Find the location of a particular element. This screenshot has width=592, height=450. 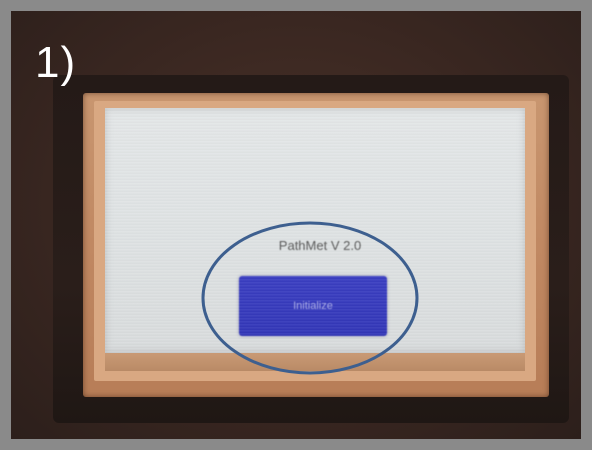

step-label: 1) is located at coordinates (56, 62).